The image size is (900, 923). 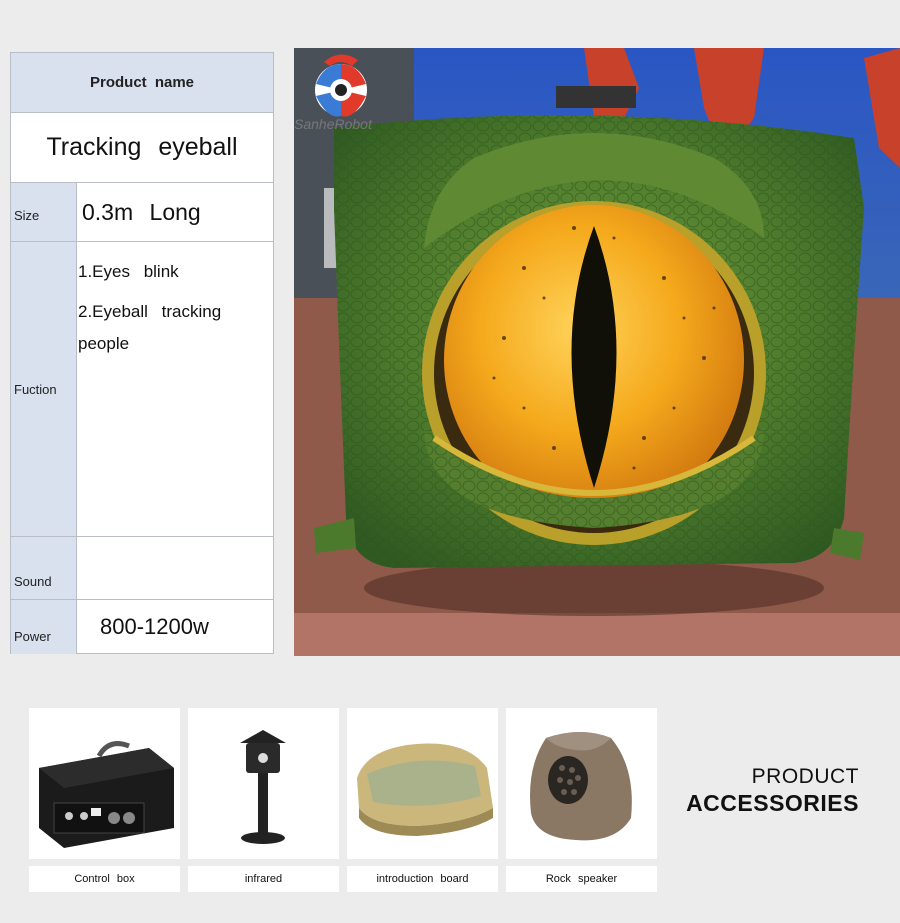 What do you see at coordinates (422, 783) in the screenshot?
I see `introduction-board-image` at bounding box center [422, 783].